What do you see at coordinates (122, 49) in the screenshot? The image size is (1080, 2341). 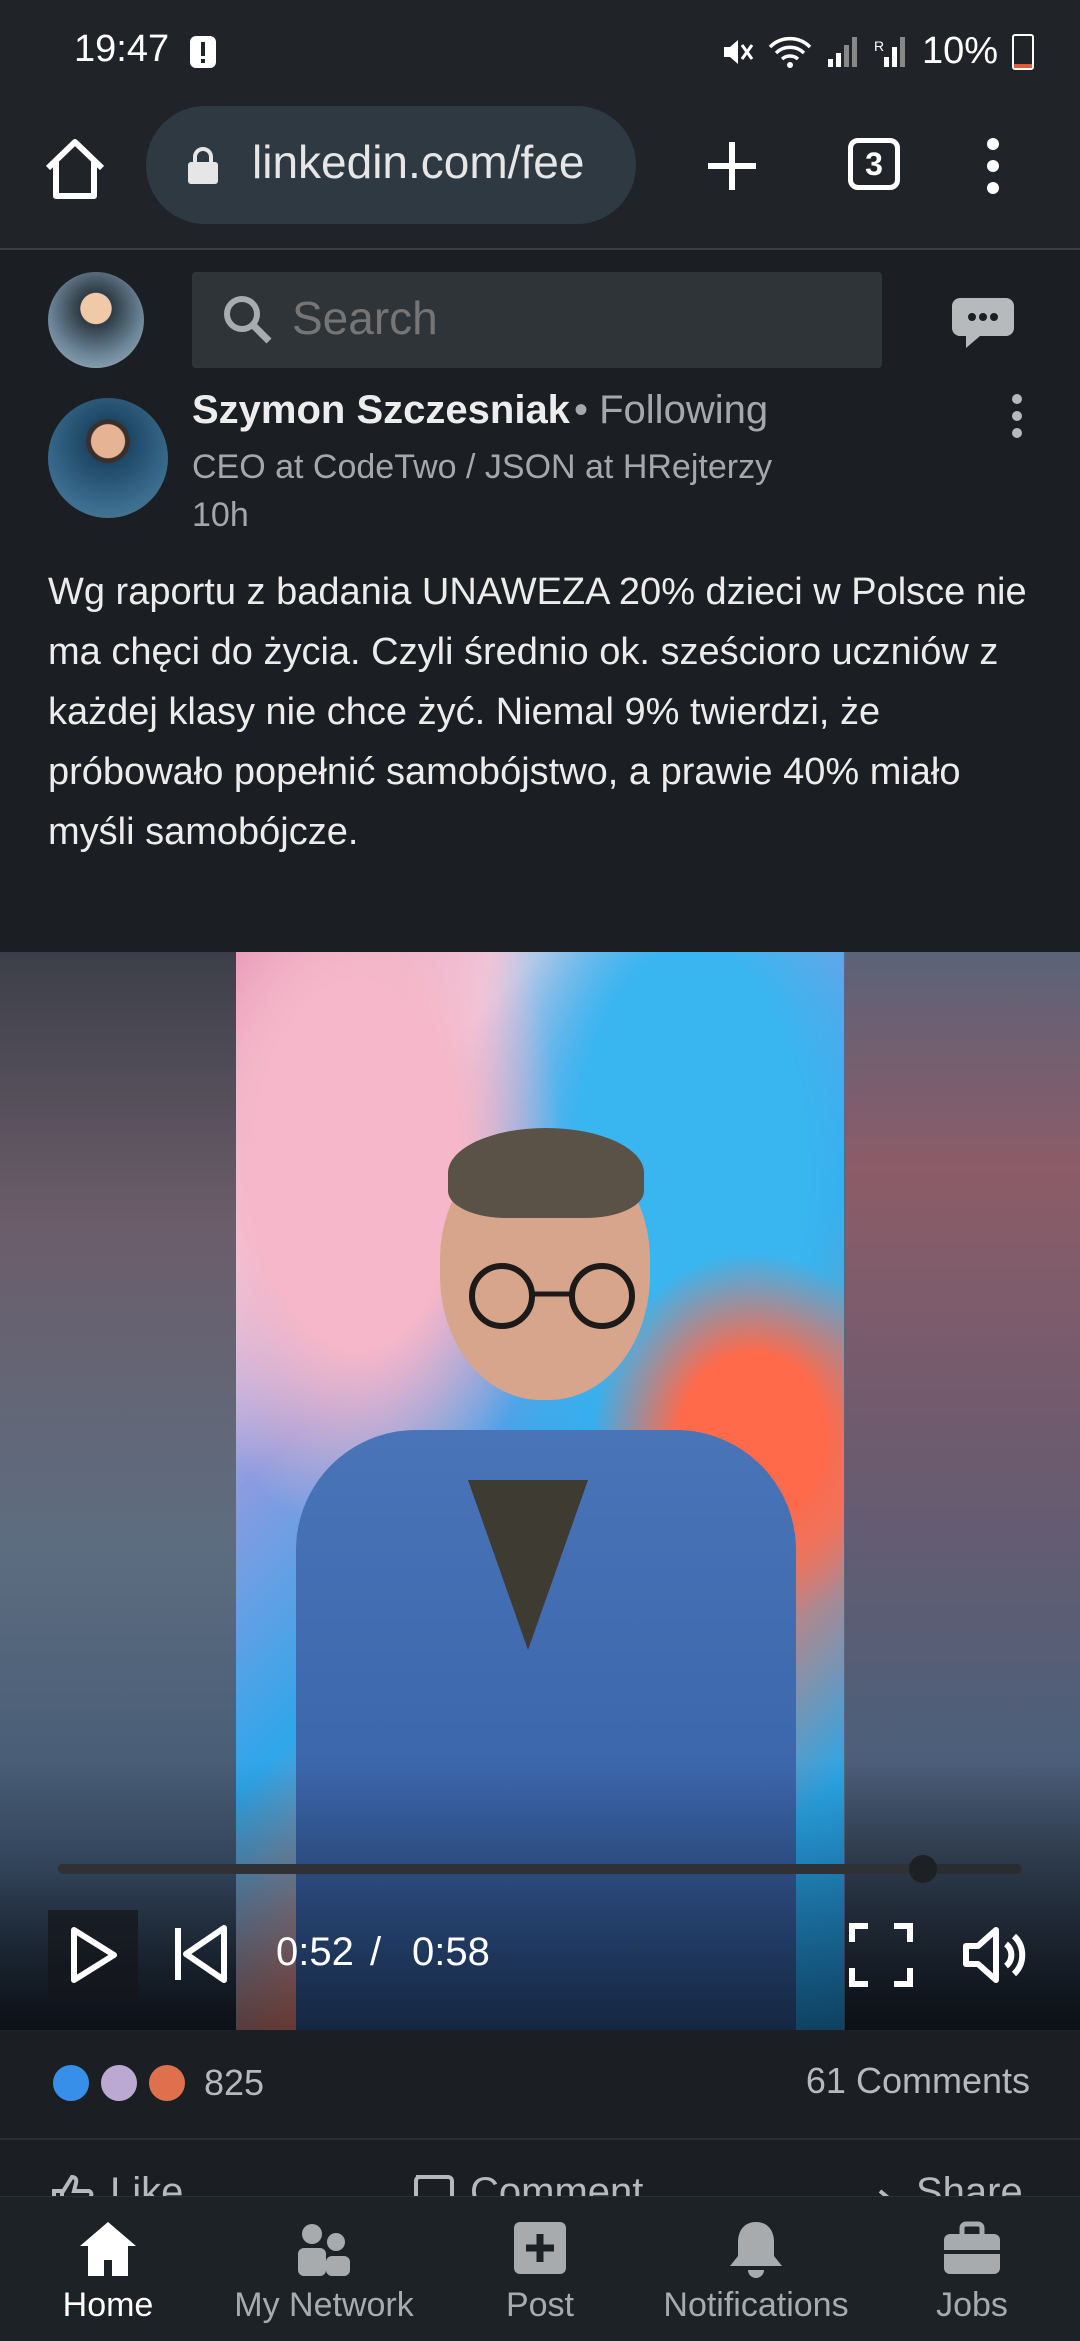 I see `status-time: 19:47` at bounding box center [122, 49].